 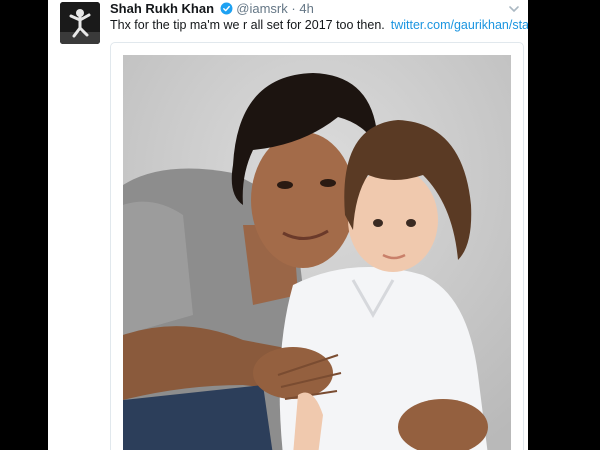 I want to click on user-handle: @iamsrk, so click(x=261, y=8).